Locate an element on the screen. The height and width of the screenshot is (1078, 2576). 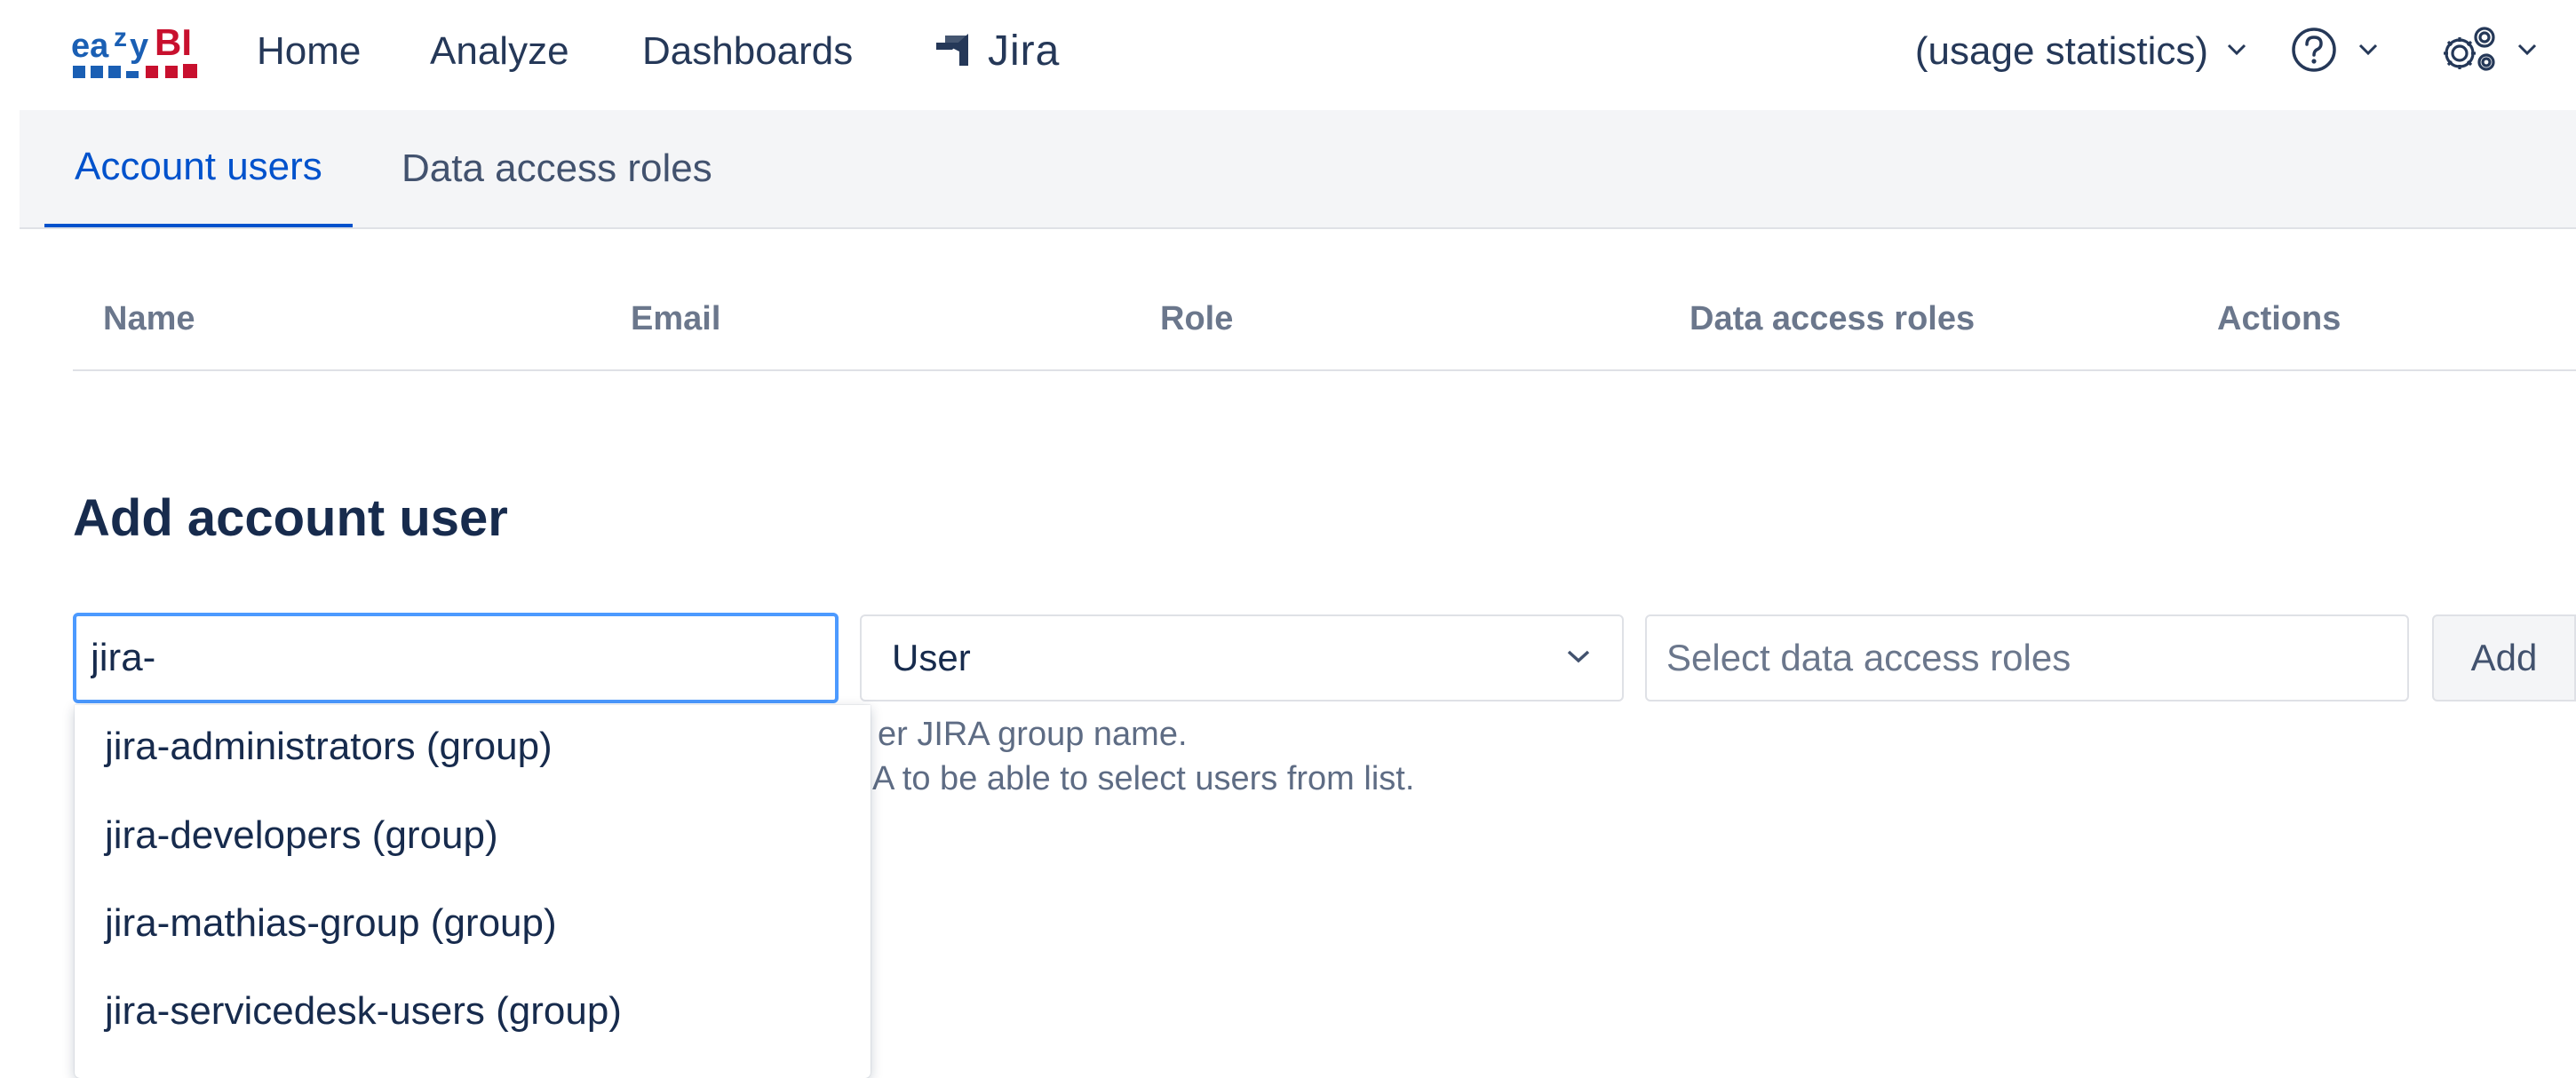
tab-bar: Account users Data access roles is located at coordinates (1298, 169).